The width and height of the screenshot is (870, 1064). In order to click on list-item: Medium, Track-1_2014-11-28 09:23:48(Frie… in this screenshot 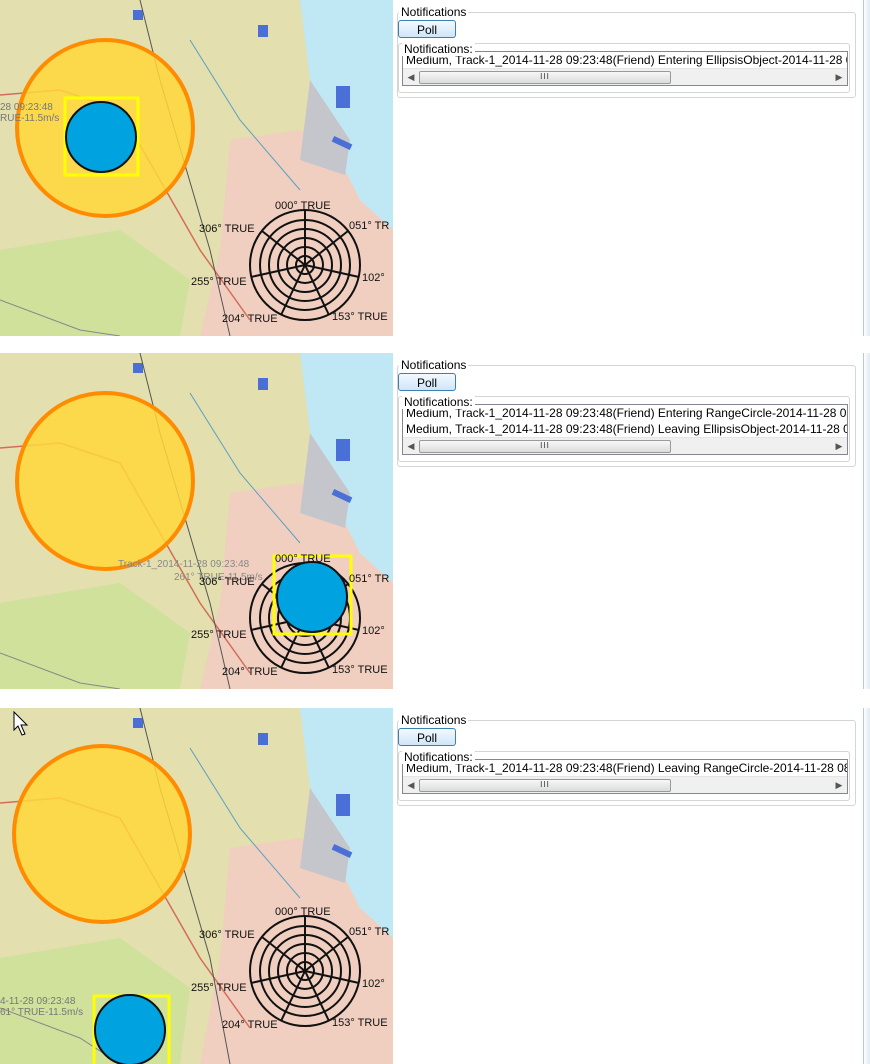, I will do `click(625, 429)`.